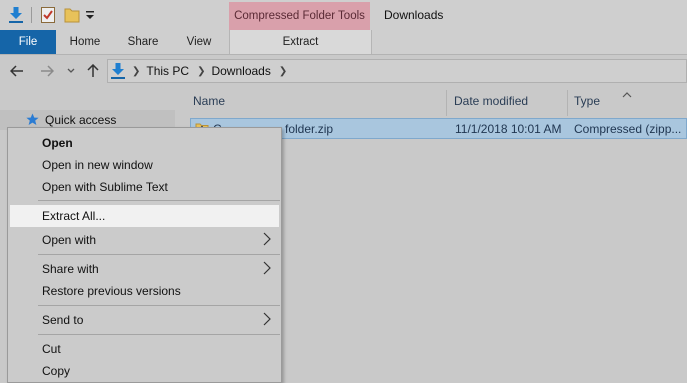  What do you see at coordinates (28, 42) in the screenshot?
I see `tab-file: File` at bounding box center [28, 42].